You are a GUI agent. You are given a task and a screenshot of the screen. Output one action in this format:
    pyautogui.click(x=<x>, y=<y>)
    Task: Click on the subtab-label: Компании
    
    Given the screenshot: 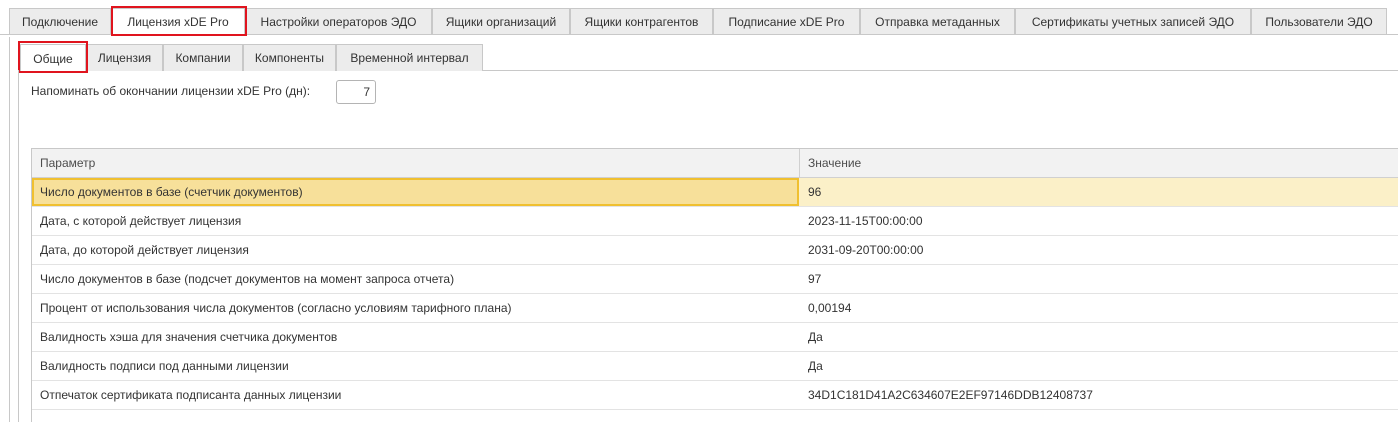 What is the action you would take?
    pyautogui.click(x=203, y=58)
    